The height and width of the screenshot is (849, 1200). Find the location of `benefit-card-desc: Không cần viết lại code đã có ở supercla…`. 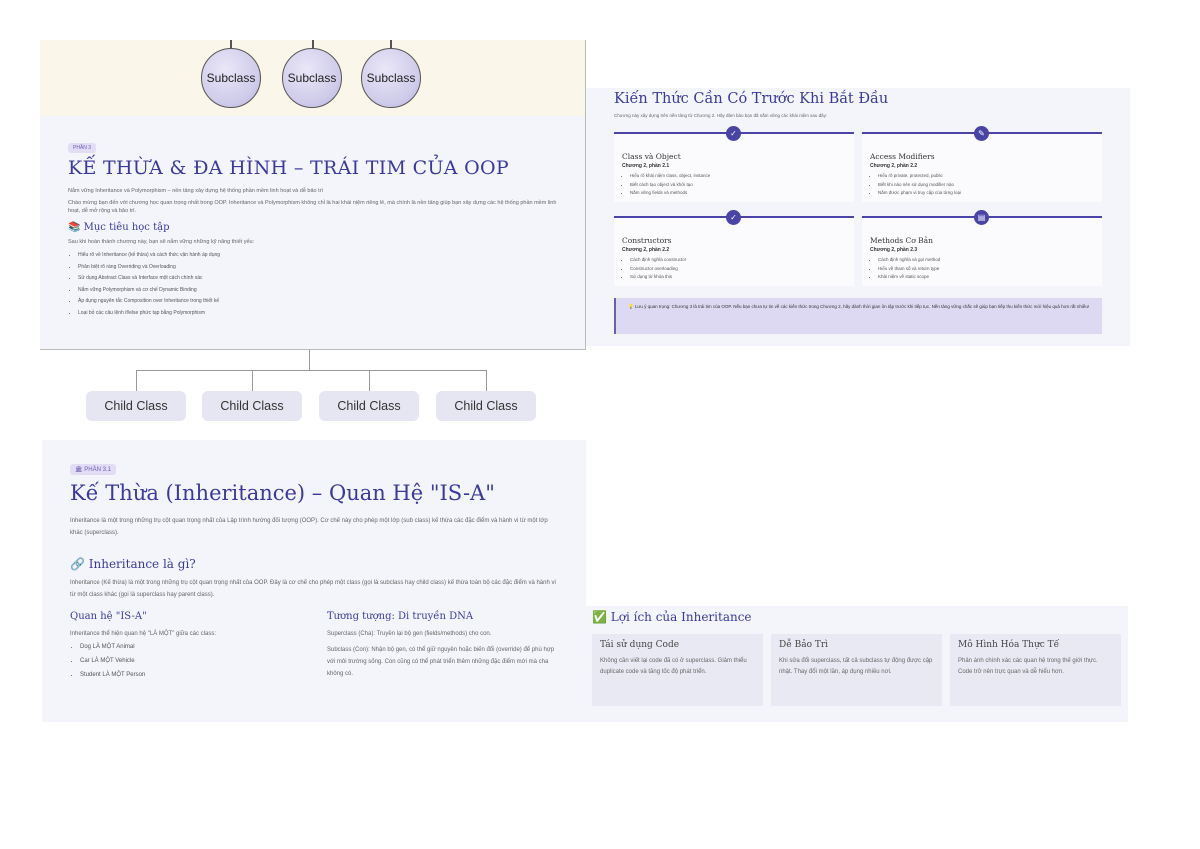

benefit-card-desc: Không cần viết lại code đã có ở supercla… is located at coordinates (673, 666).